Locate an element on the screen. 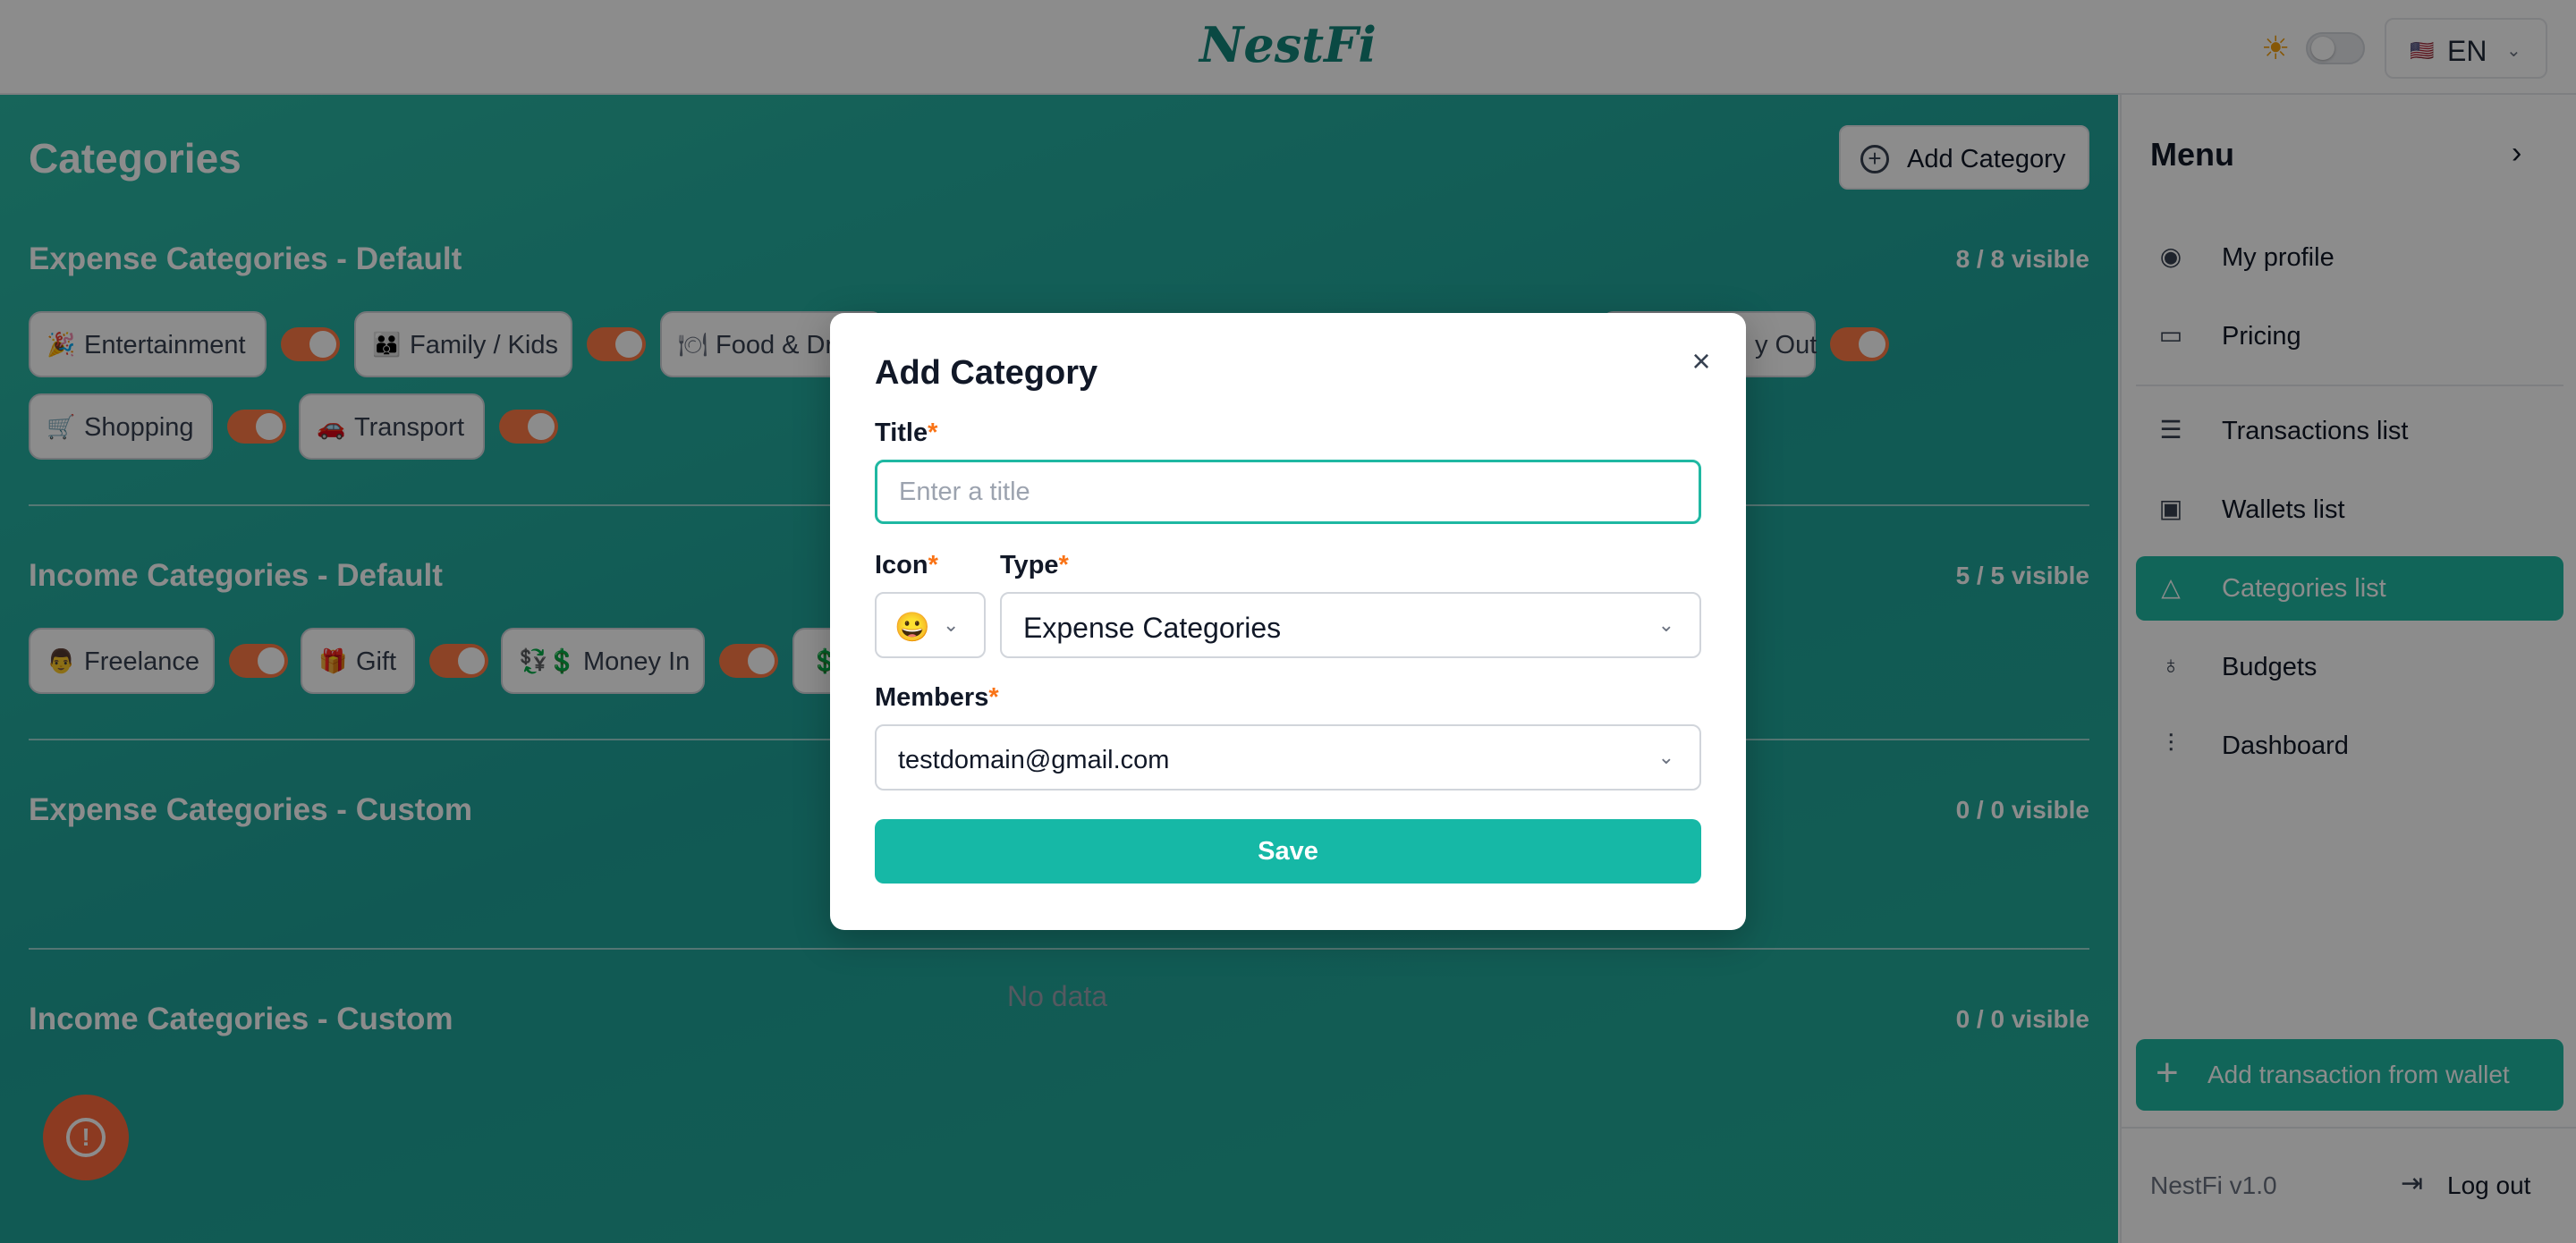  save-button: Save is located at coordinates (1288, 851).